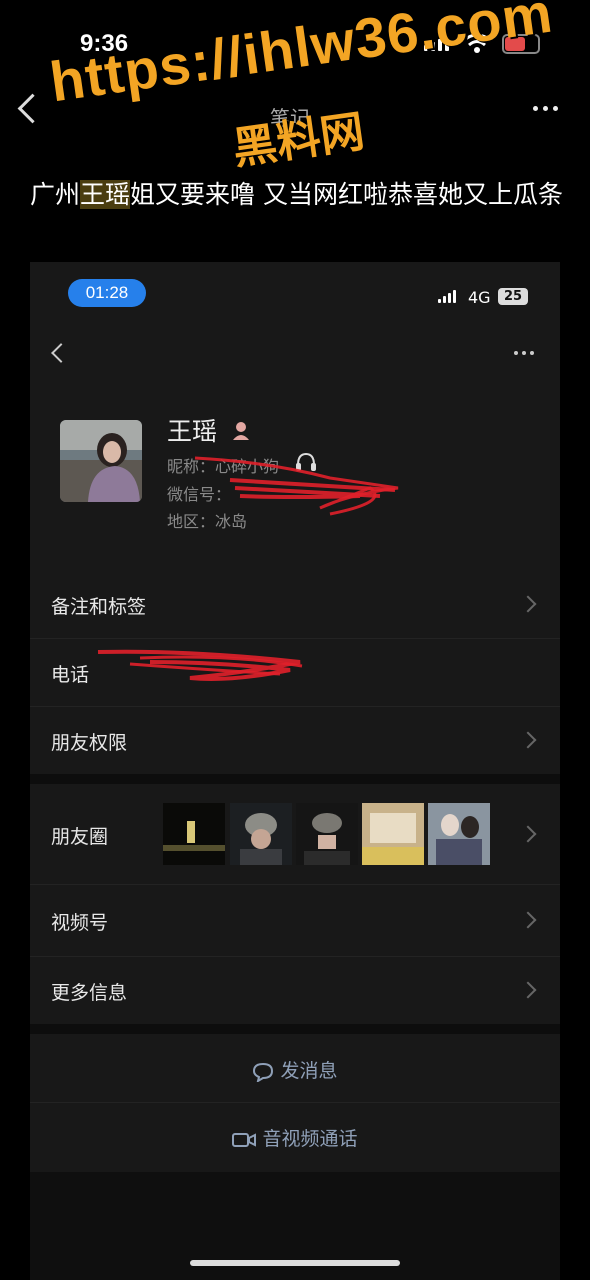 The height and width of the screenshot is (1280, 590). What do you see at coordinates (545, 108) in the screenshot?
I see `more-options-button` at bounding box center [545, 108].